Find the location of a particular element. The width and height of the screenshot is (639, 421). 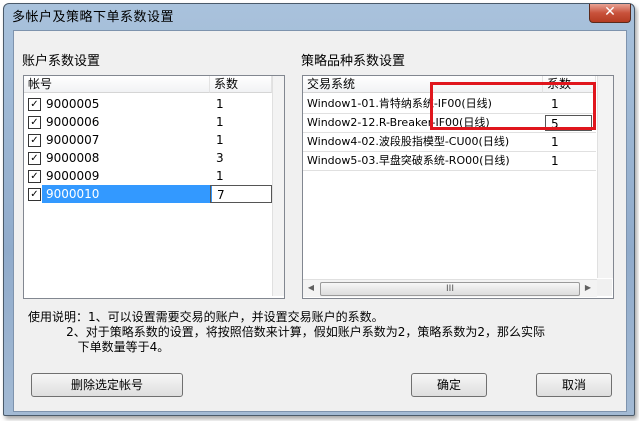

account-row-selected: ✓ 9000010 7 is located at coordinates (148, 194).